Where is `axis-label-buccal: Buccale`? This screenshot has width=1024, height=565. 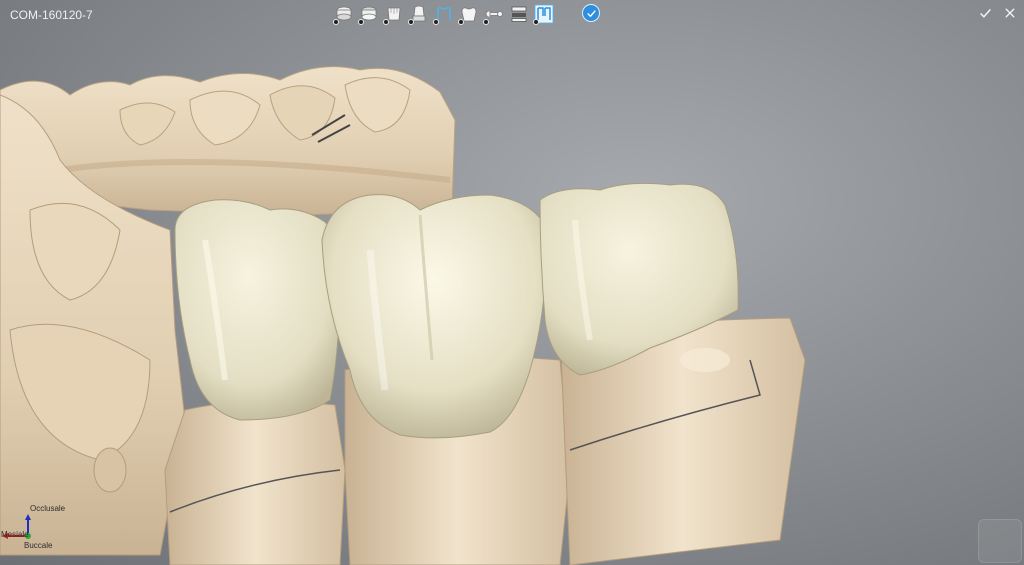 axis-label-buccal: Buccale is located at coordinates (38, 545).